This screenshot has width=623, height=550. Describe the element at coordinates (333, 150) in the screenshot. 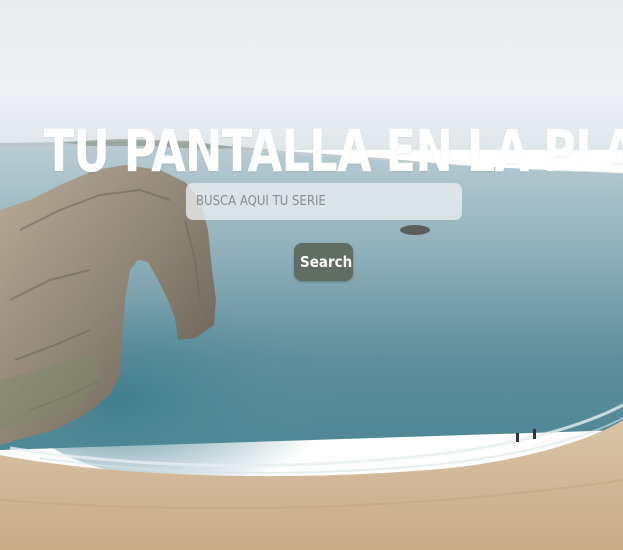

I see `hero-title: TU PANTALLA EN LA PLAYA.` at that location.